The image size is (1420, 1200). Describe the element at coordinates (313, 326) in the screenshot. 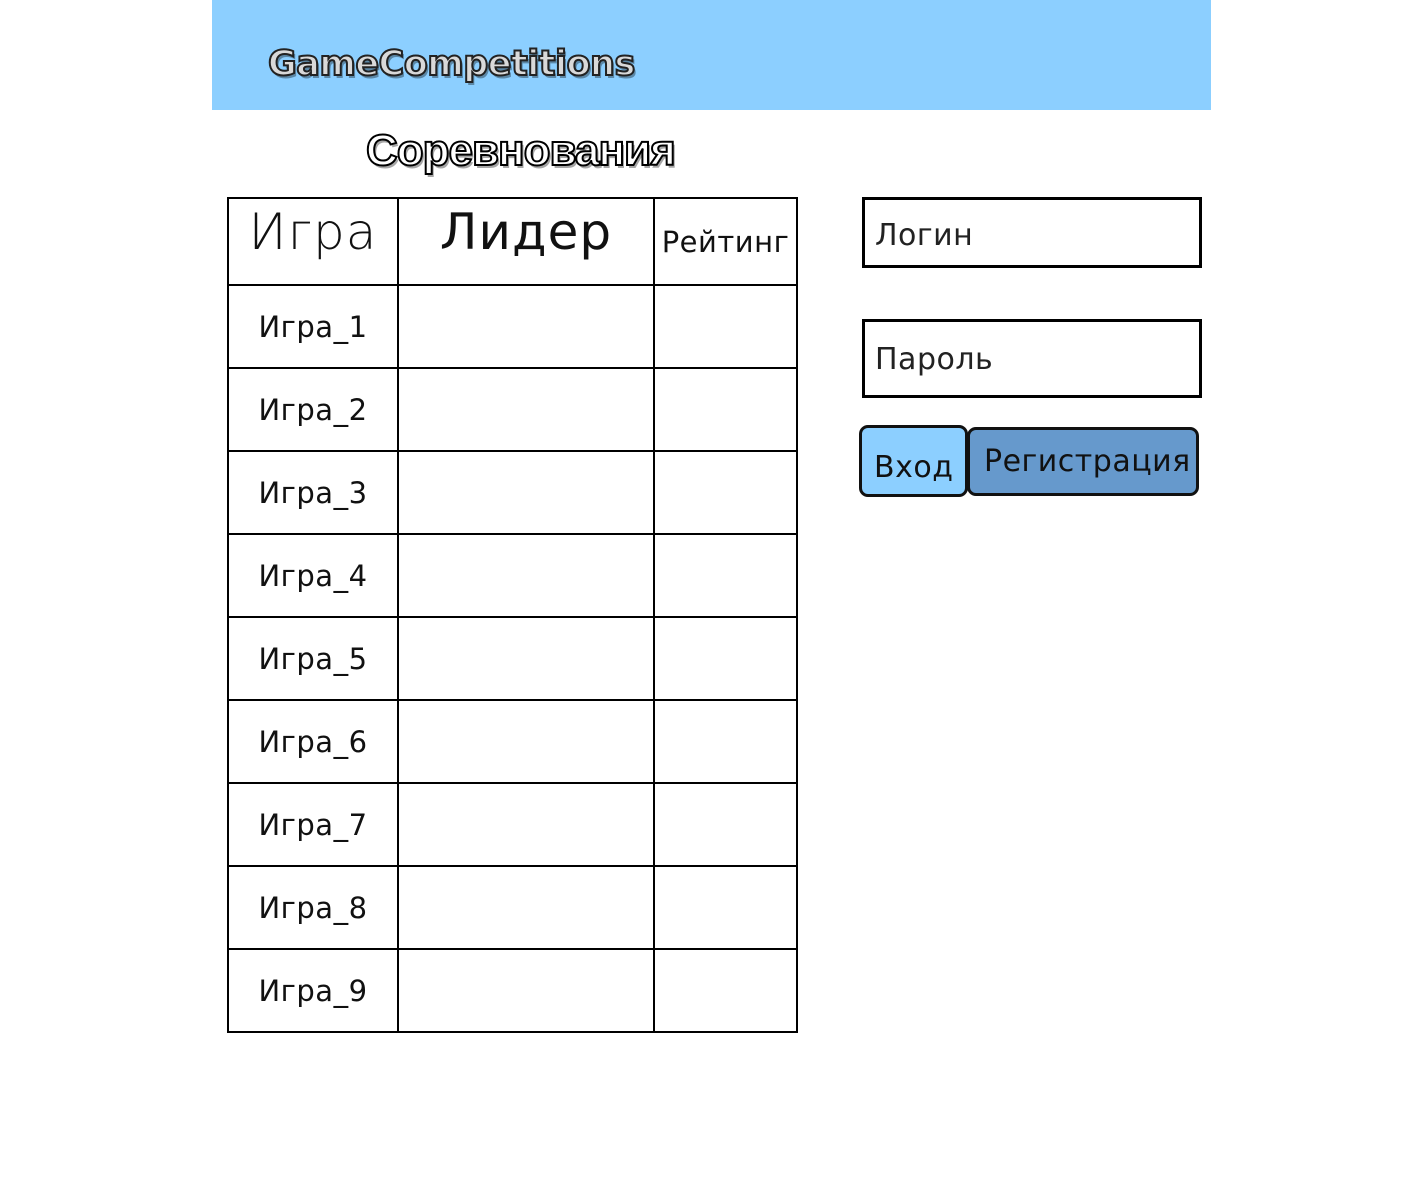

I see `game-cell: Игра_1` at that location.